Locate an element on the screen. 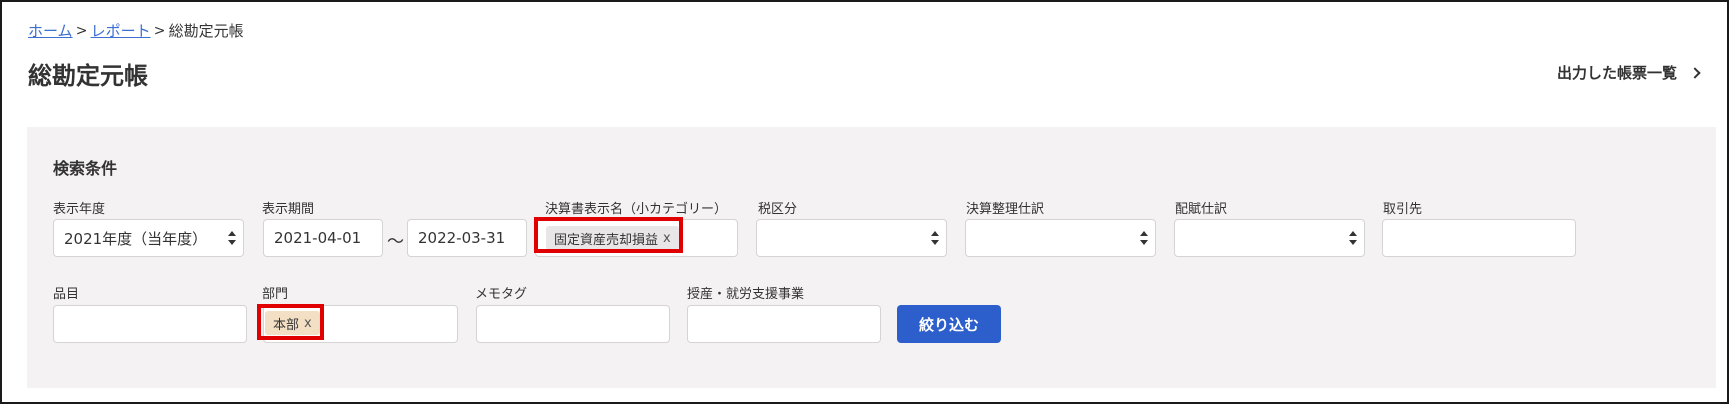  period-end-input: 2022-03-31 is located at coordinates (467, 238).